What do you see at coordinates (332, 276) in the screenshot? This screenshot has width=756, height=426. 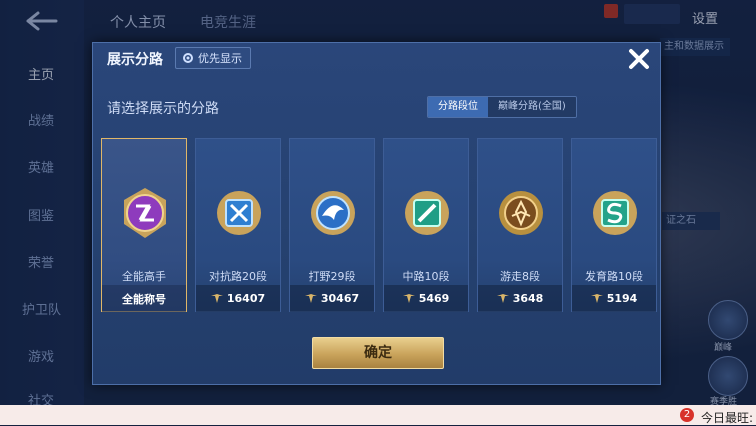 I see `lane-card-label: 打野29段` at bounding box center [332, 276].